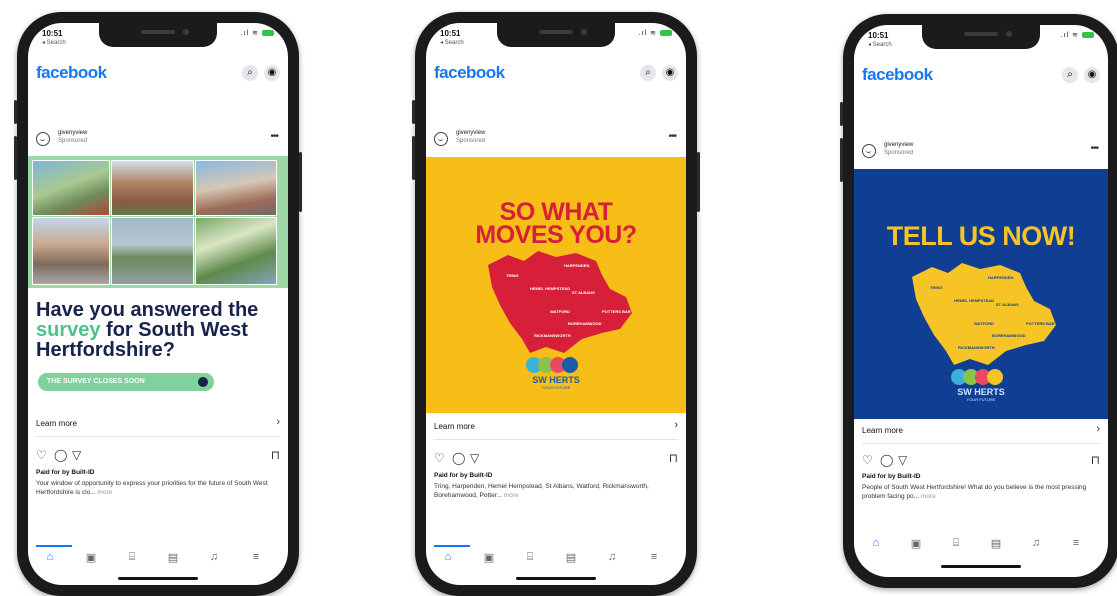 This screenshot has height=596, width=1117. I want to click on photo-lake, so click(152, 251).